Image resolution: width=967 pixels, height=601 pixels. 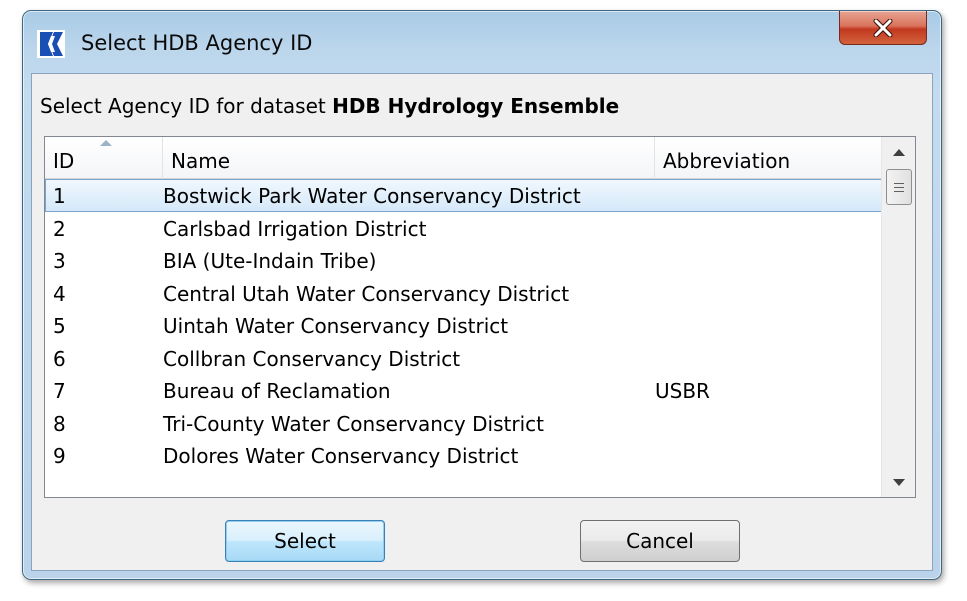 What do you see at coordinates (59, 228) in the screenshot?
I see `cell-id: 2` at bounding box center [59, 228].